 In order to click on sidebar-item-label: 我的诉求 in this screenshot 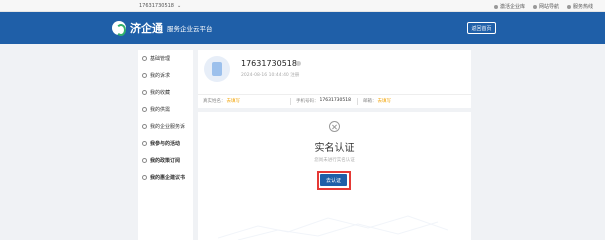, I will do `click(160, 76)`.